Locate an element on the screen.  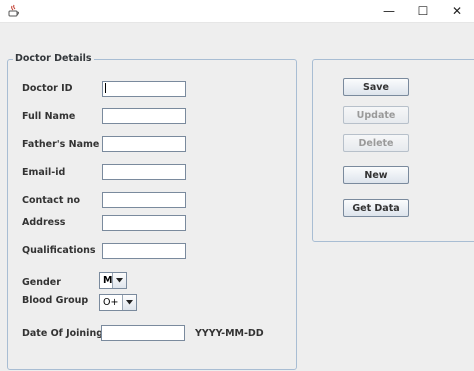
date-of-joining-label: Date Of Joining is located at coordinates (63, 333).